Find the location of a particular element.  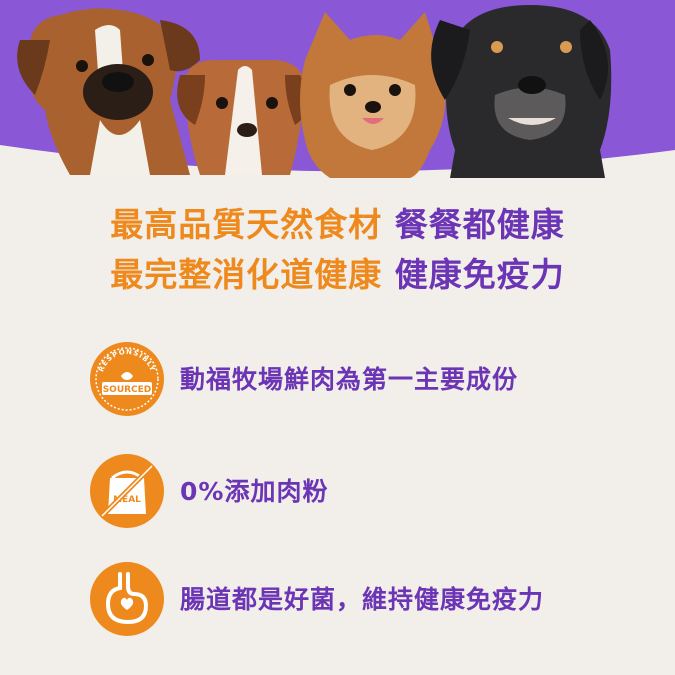

headline: 最高品質天然食材 餐餐都健康 最完整消化道健康 健康免疫力 is located at coordinates (337, 250).